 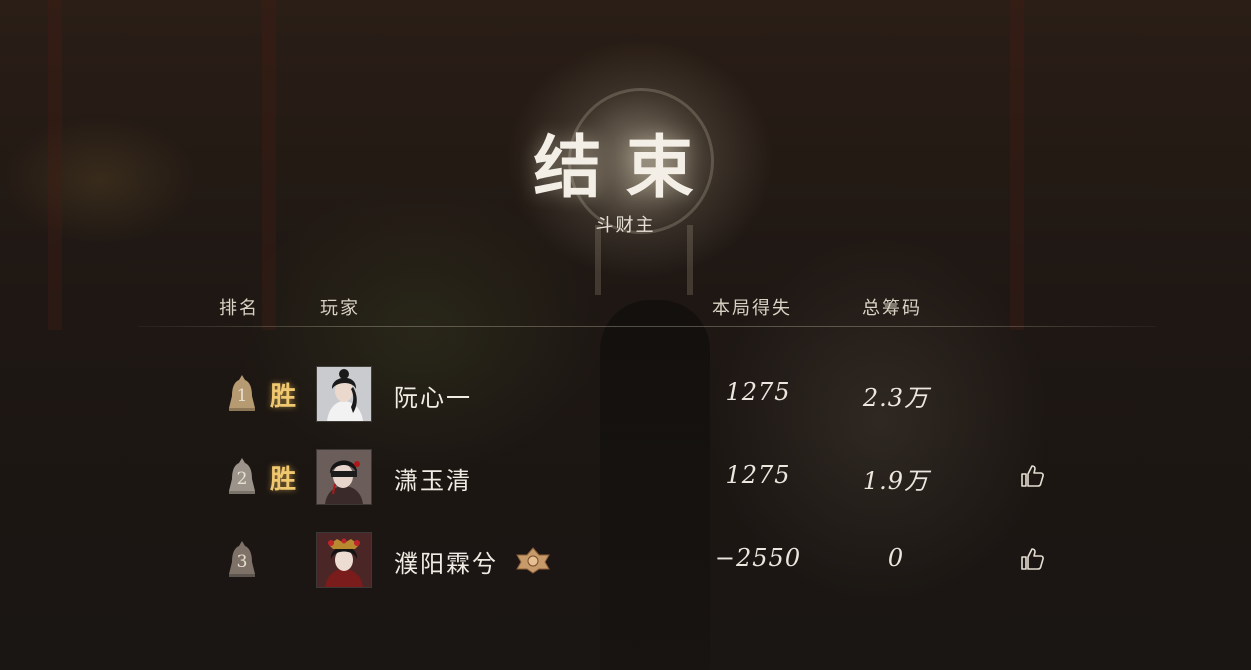 What do you see at coordinates (625, 168) in the screenshot?
I see `result-title: 结束` at bounding box center [625, 168].